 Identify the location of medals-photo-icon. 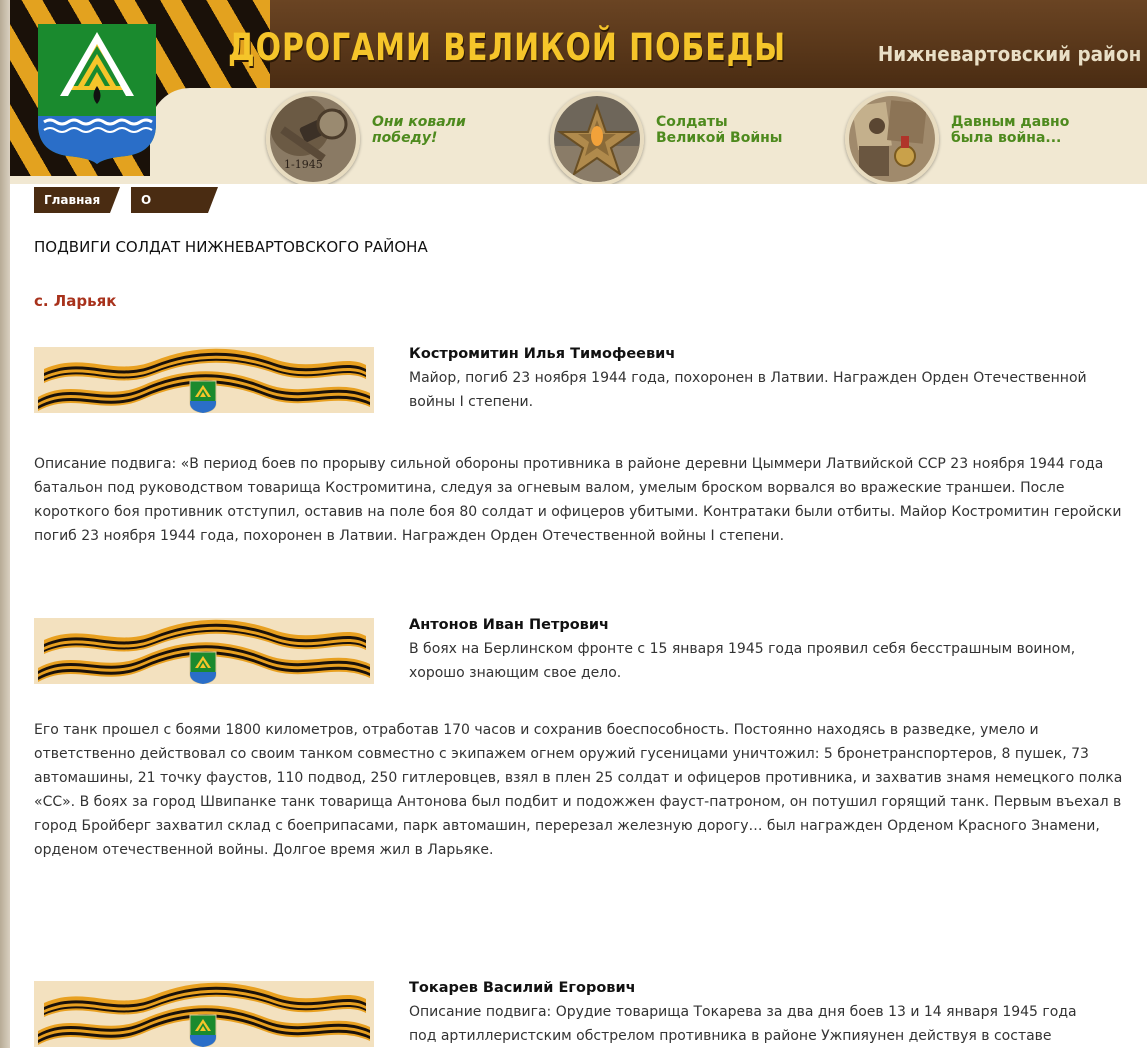
(892, 138).